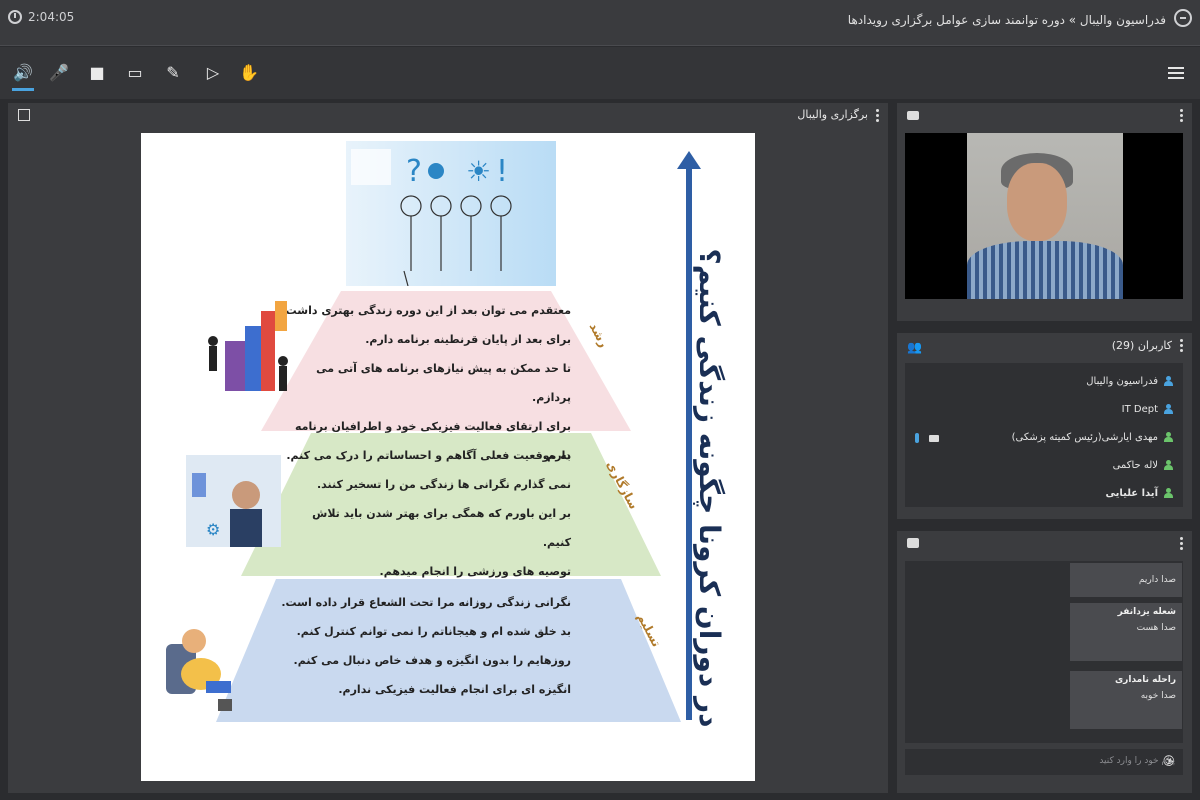 This screenshot has height=800, width=1200. Describe the element at coordinates (1126, 580) in the screenshot. I see `chat-message: صدا داریم` at that location.